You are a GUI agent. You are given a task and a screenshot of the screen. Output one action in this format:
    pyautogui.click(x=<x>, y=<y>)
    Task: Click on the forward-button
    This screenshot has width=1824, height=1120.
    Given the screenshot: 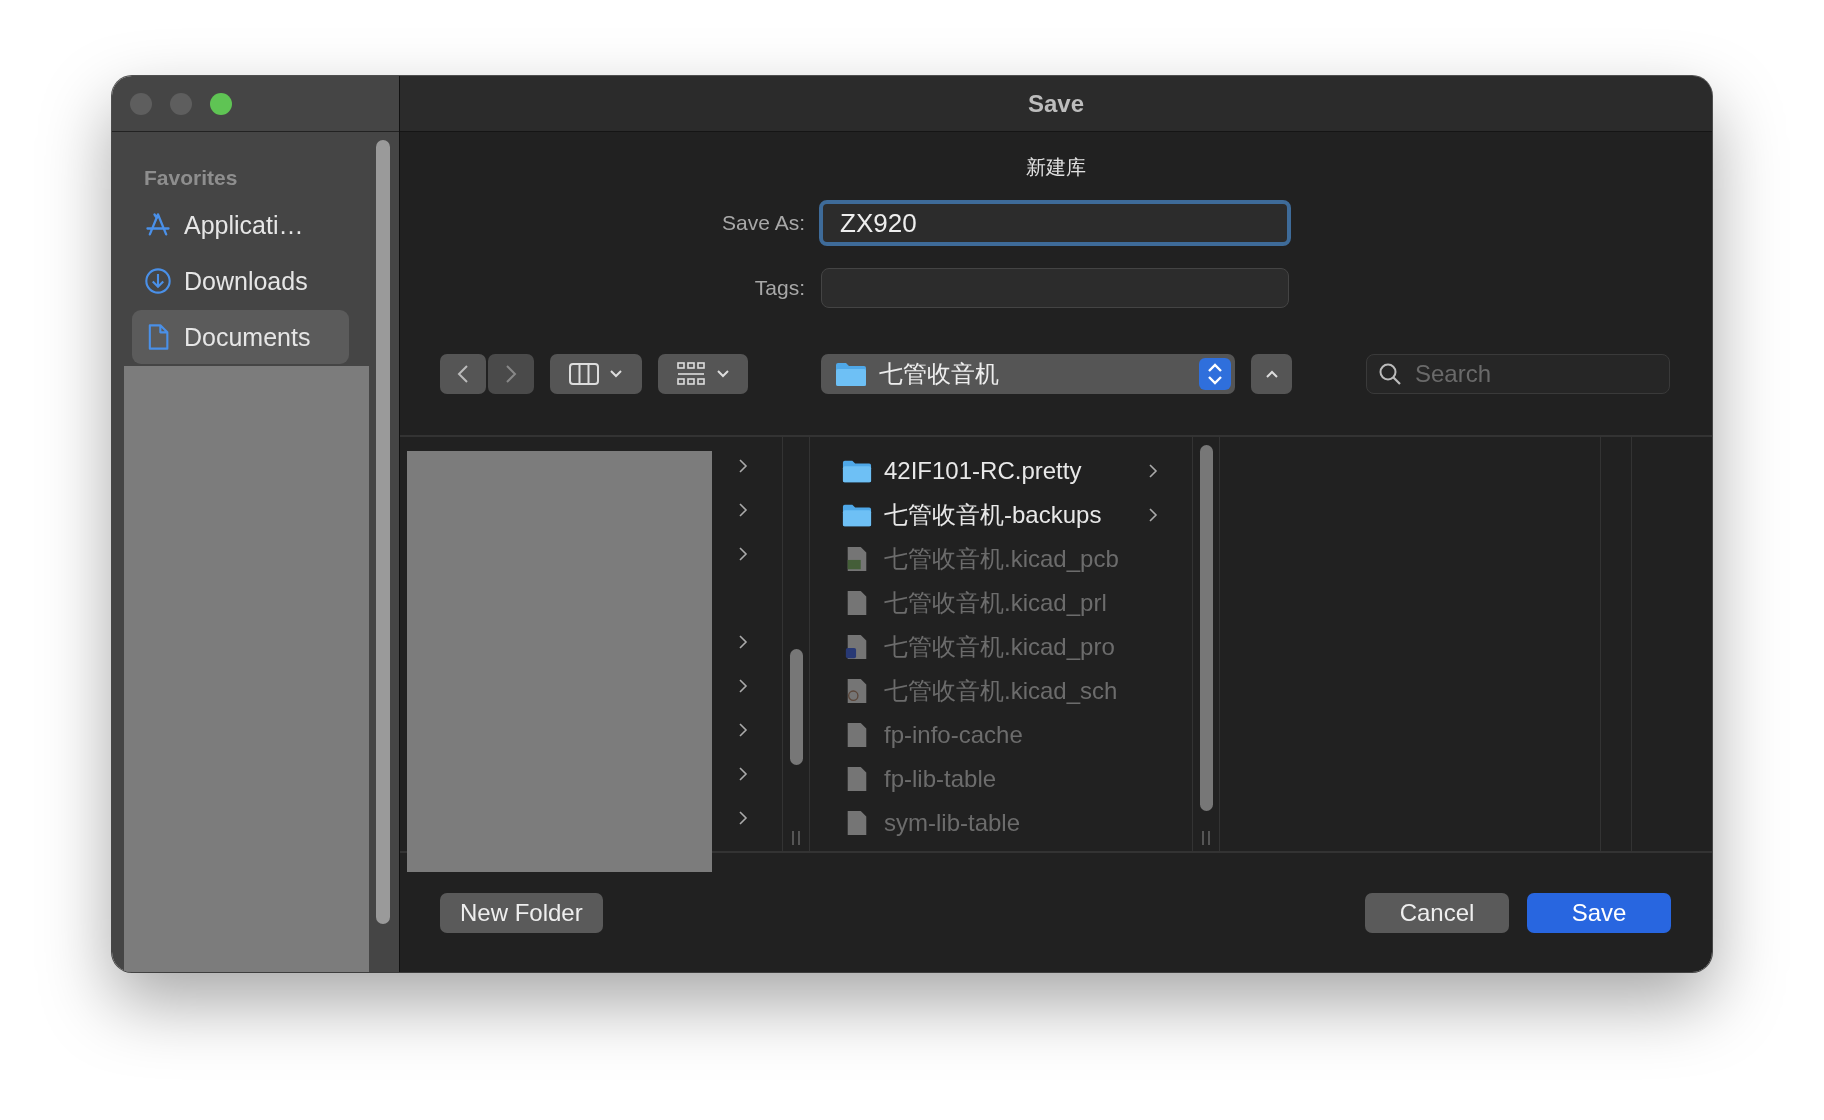 What is the action you would take?
    pyautogui.click(x=511, y=374)
    